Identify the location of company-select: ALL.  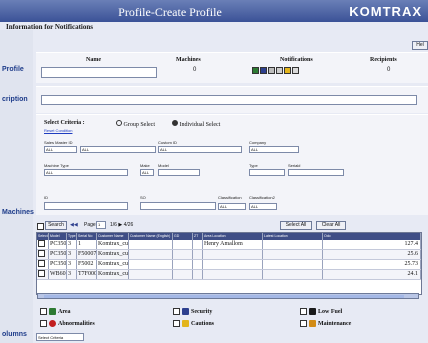
(274, 149).